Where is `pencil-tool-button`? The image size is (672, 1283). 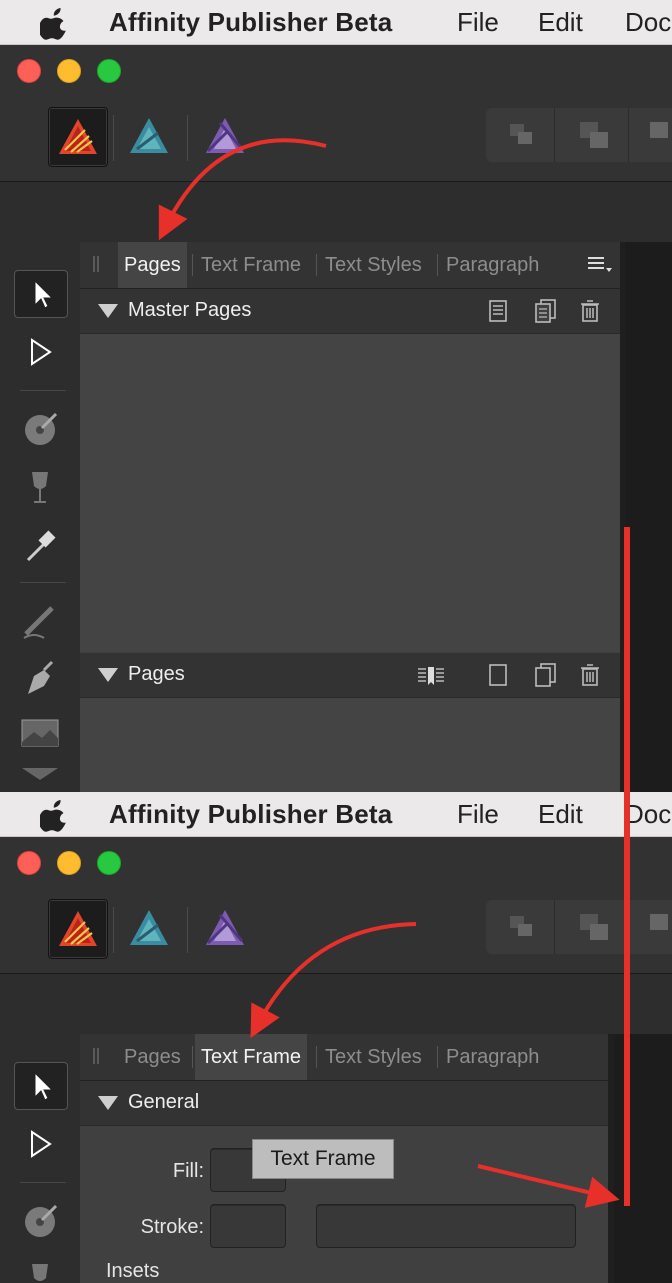 pencil-tool-button is located at coordinates (40, 621).